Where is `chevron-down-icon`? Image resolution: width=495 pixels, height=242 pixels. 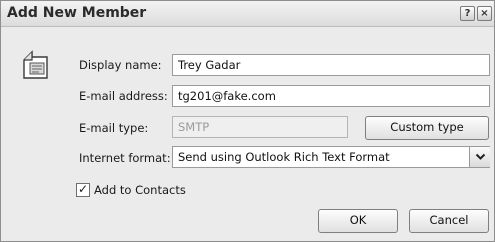 chevron-down-icon is located at coordinates (480, 156).